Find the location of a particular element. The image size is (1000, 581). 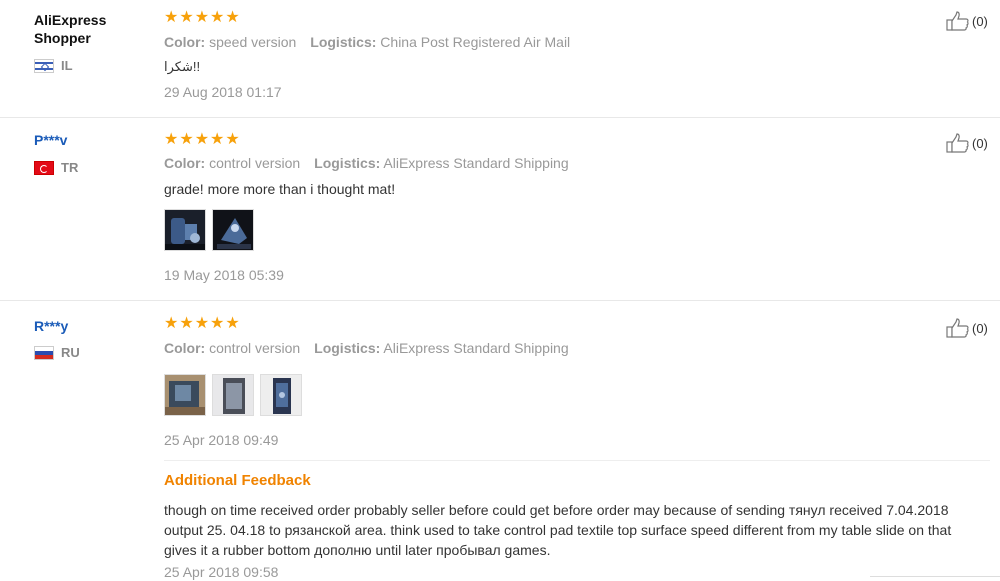

reviewer-name: AliExpress Shopper is located at coordinates (70, 29).